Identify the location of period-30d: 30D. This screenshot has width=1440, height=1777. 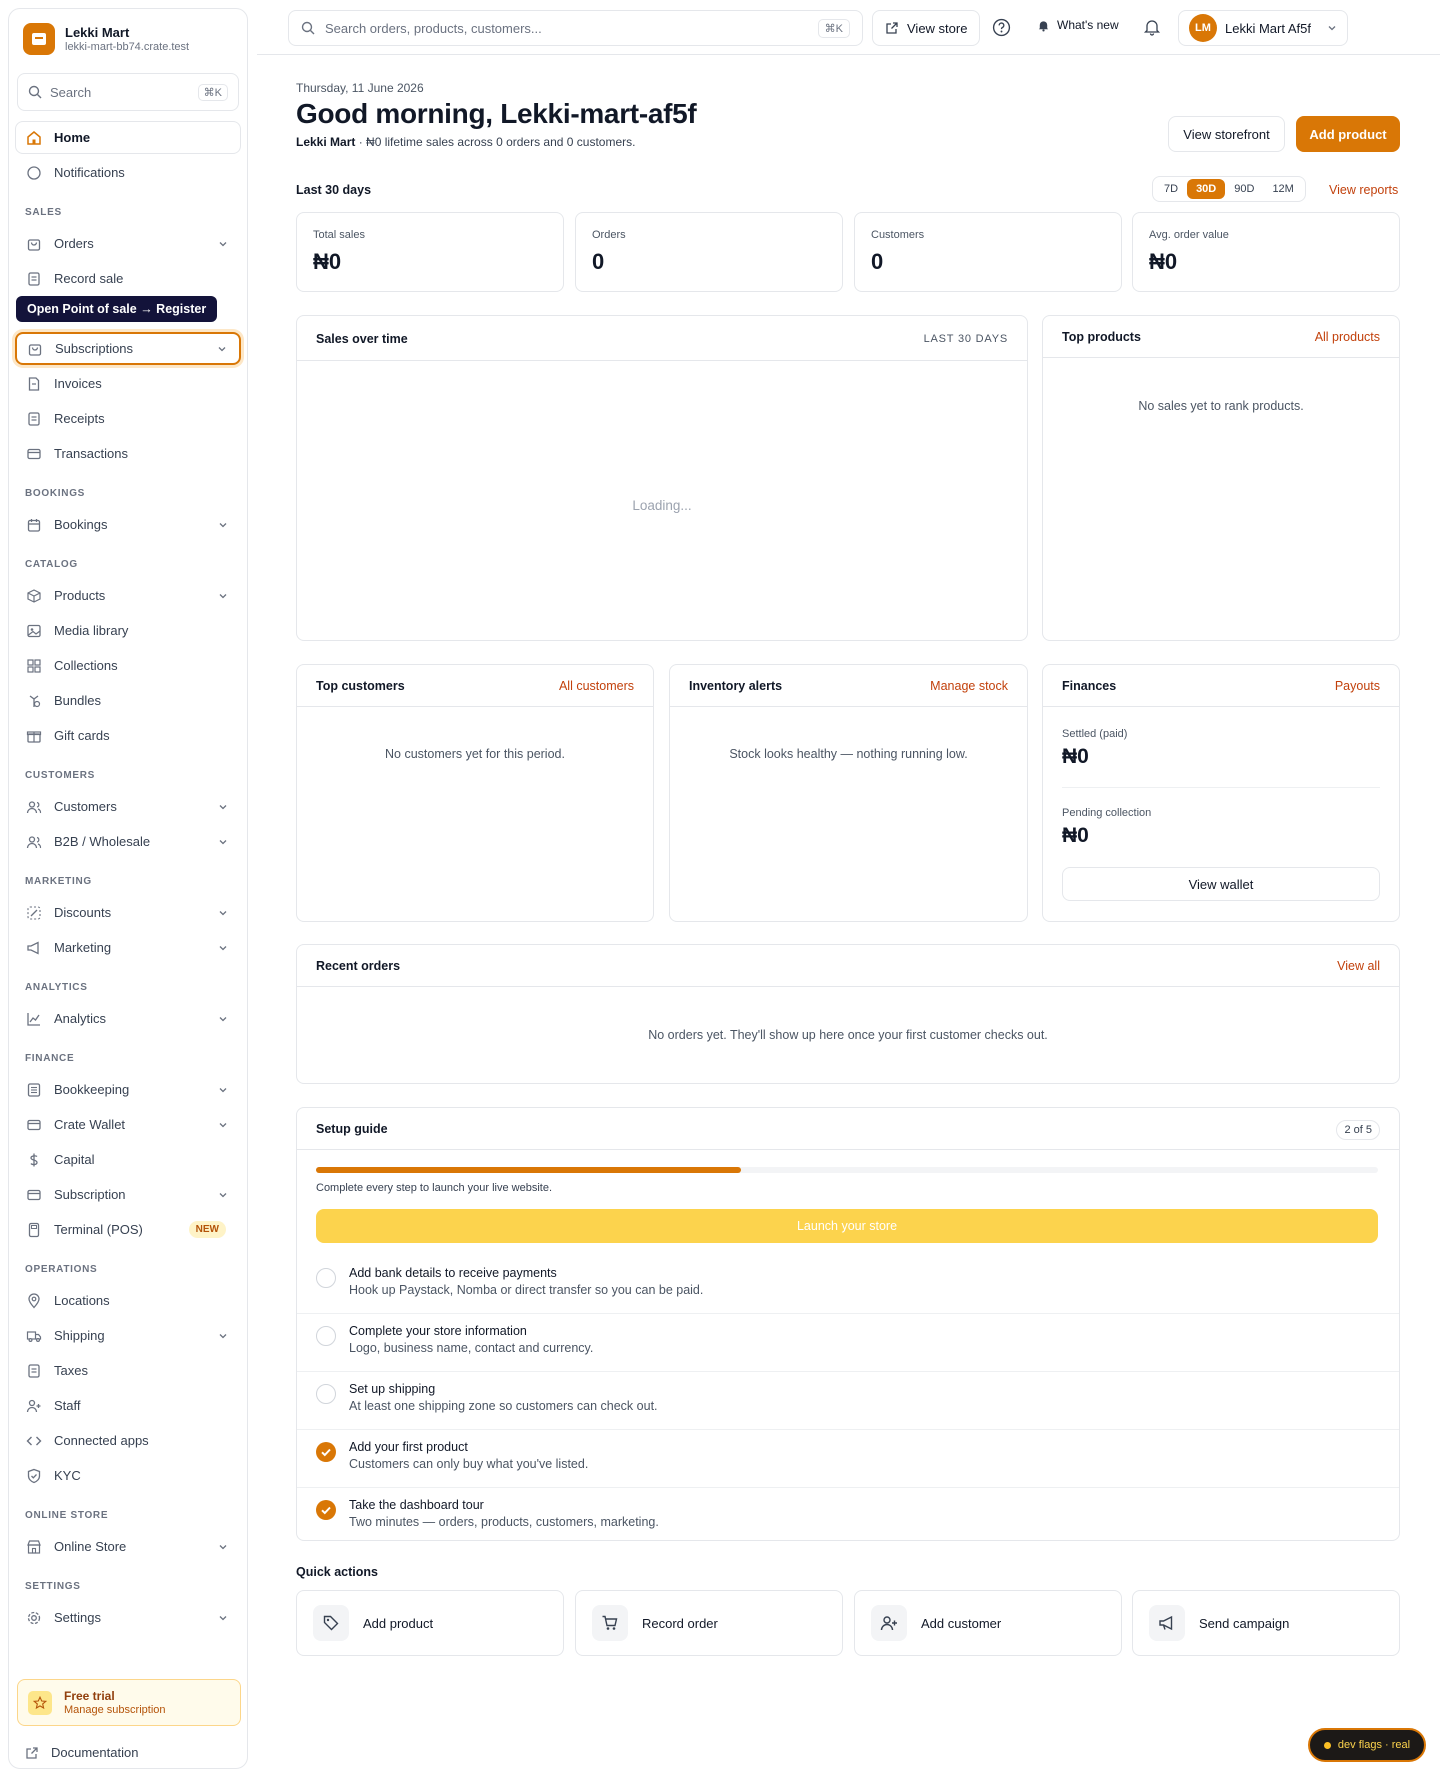
(1206, 189).